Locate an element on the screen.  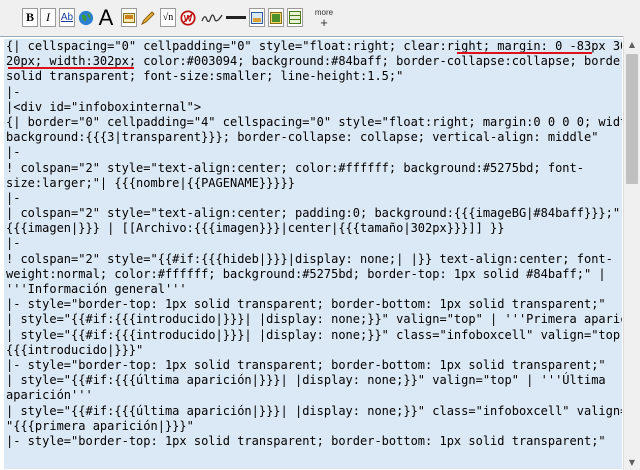
code-line: size:larger;"| {{{nombre|{{PAGENAME}}}}} is located at coordinates (150, 182).